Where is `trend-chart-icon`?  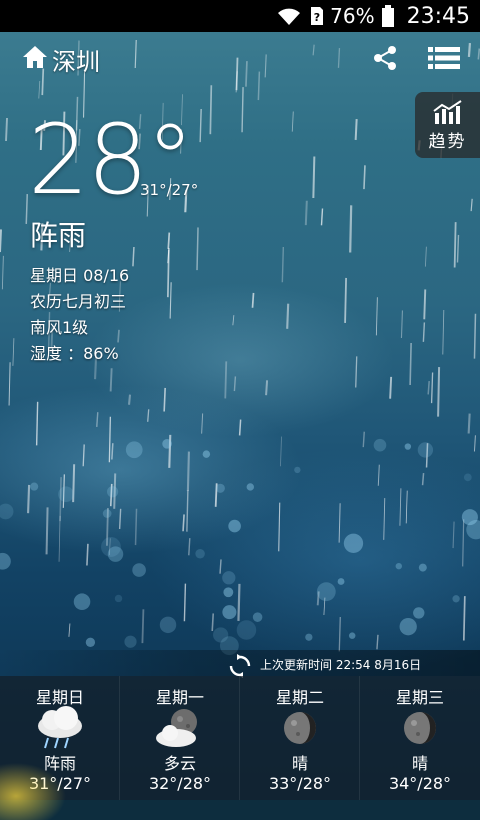 trend-chart-icon is located at coordinates (447, 111).